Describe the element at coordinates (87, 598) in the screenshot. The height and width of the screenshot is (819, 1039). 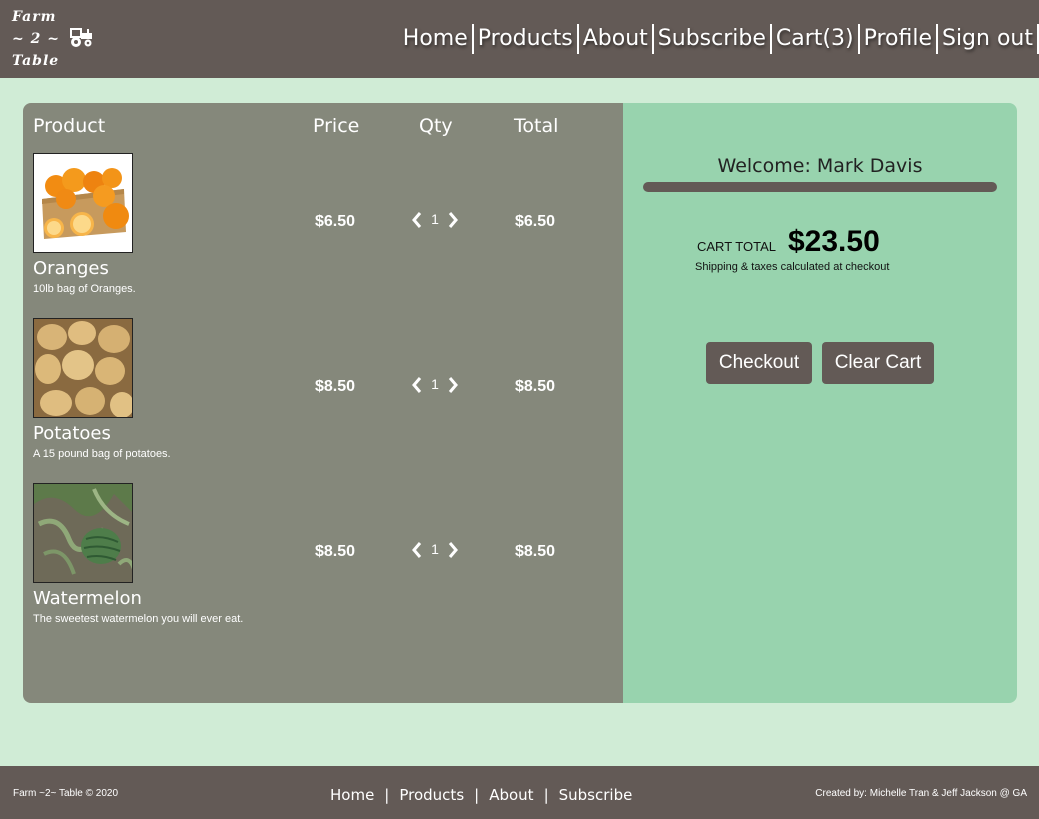
I see `item-name: Watermelon` at that location.